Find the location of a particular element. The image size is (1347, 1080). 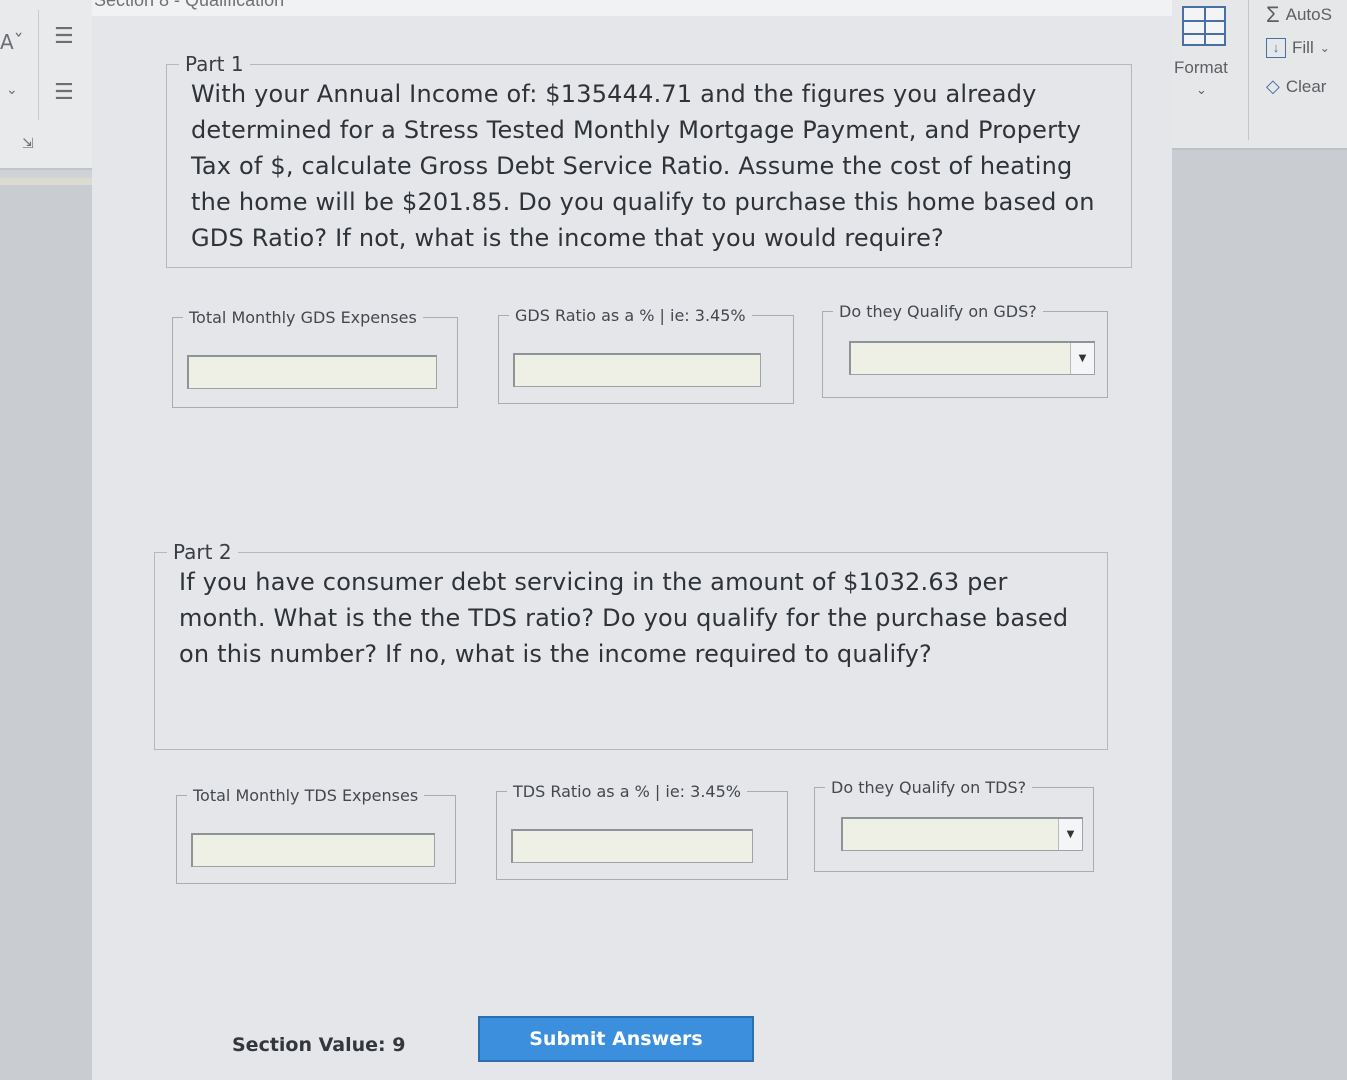

sheet-area-left is located at coordinates (50, 632).